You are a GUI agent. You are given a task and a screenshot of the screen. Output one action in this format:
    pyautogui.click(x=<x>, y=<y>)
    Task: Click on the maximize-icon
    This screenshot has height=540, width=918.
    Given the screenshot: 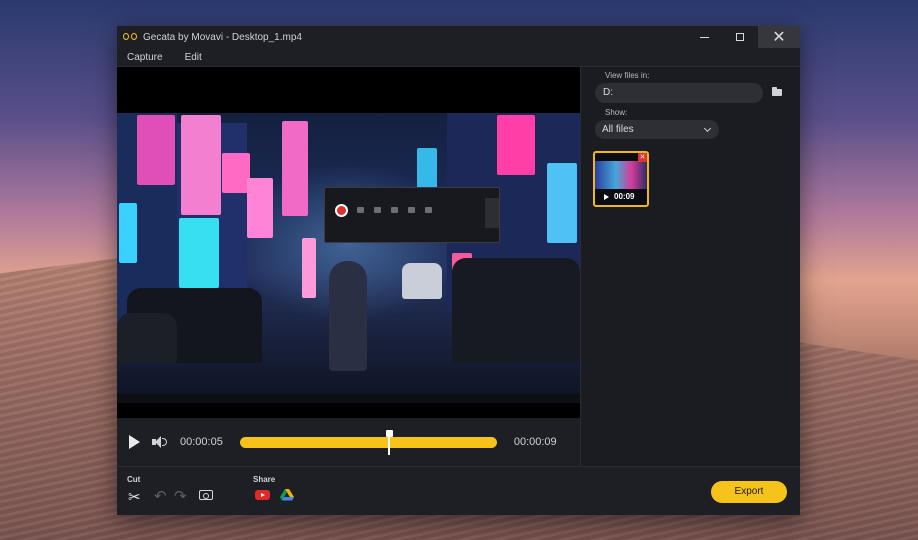 What is the action you would take?
    pyautogui.click(x=740, y=37)
    